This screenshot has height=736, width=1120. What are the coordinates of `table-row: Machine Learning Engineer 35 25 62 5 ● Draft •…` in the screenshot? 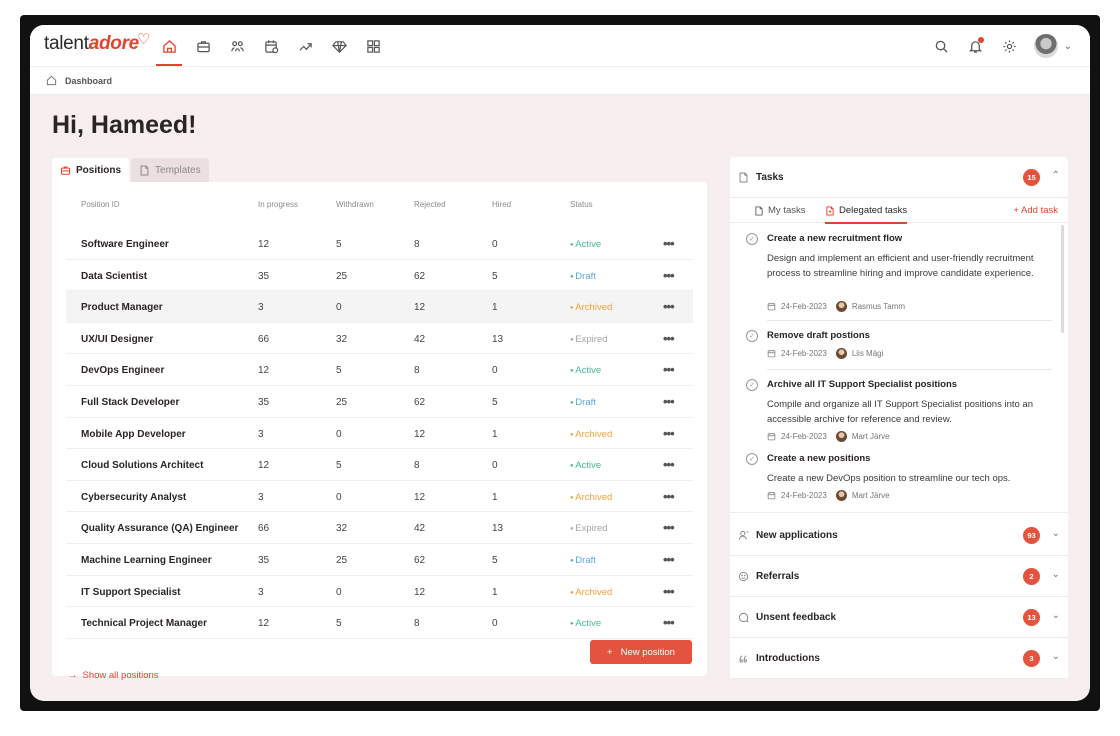 It's located at (379, 560).